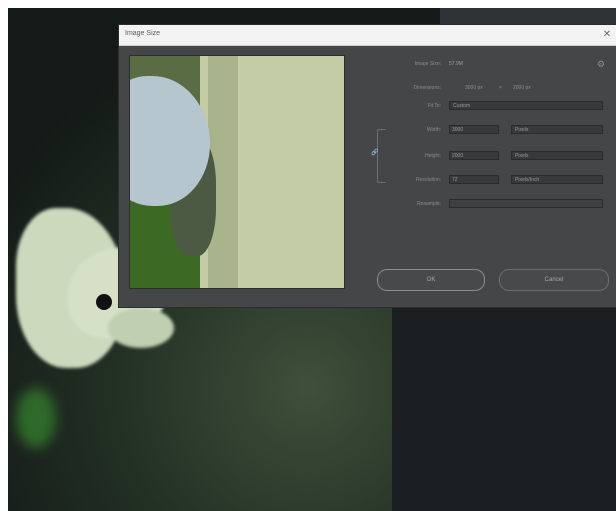 The height and width of the screenshot is (511, 616). I want to click on link-icon: 🔗, so click(374, 152).